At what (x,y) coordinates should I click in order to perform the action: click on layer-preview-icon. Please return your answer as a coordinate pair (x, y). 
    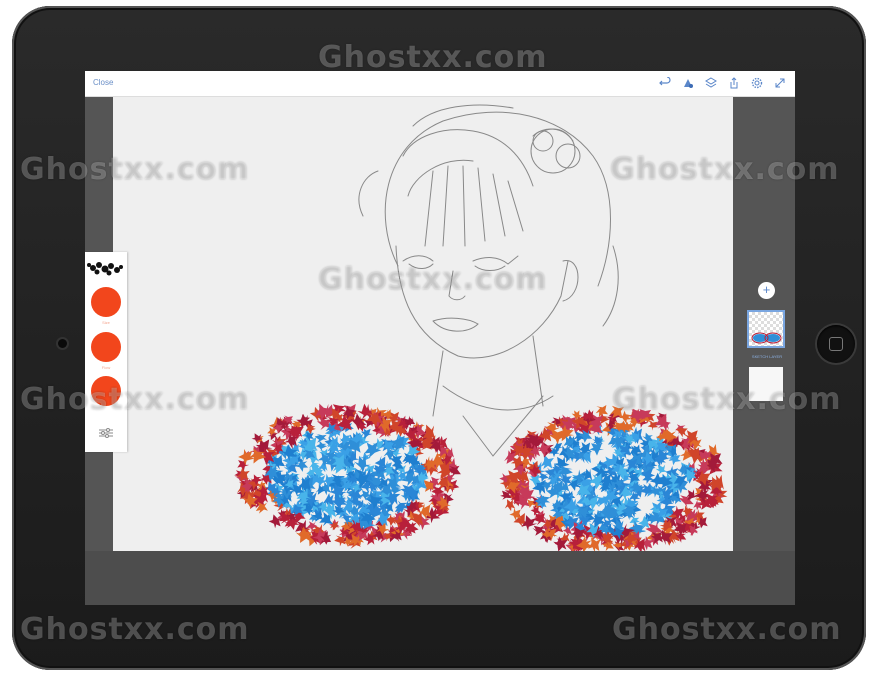
    Looking at the image, I should click on (766, 338).